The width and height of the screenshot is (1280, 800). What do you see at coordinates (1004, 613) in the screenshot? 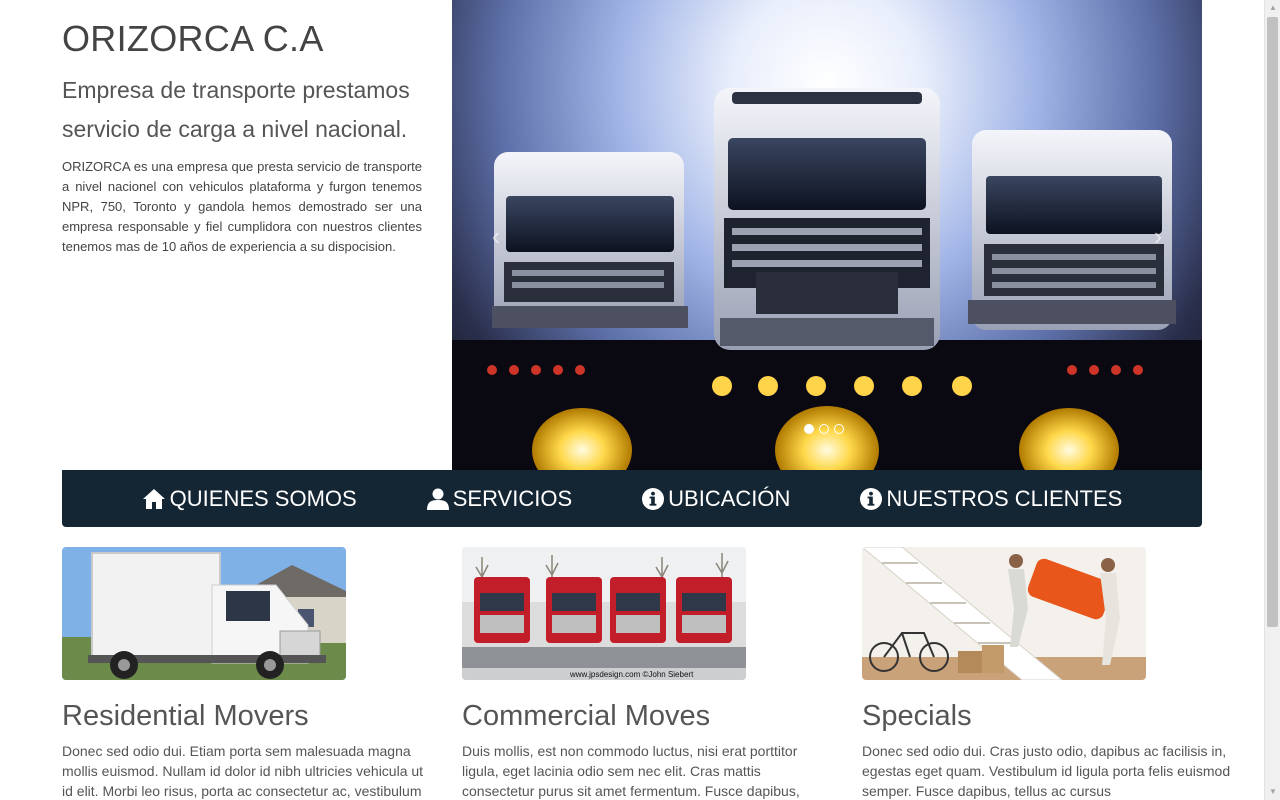
I see `movers-carrying-sofa-image` at bounding box center [1004, 613].